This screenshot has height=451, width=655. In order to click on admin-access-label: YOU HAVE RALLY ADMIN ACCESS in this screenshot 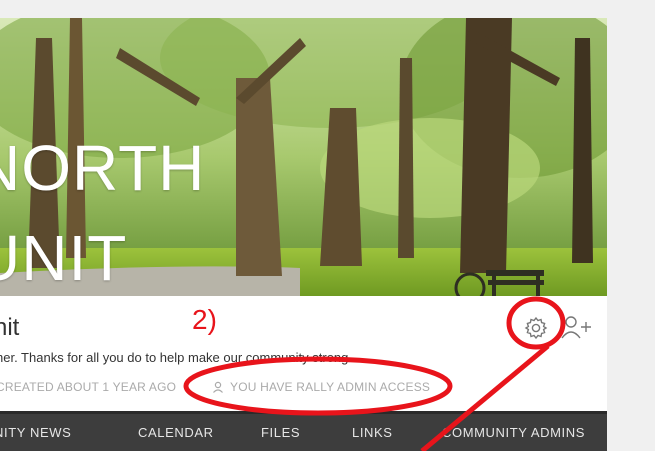, I will do `click(330, 387)`.